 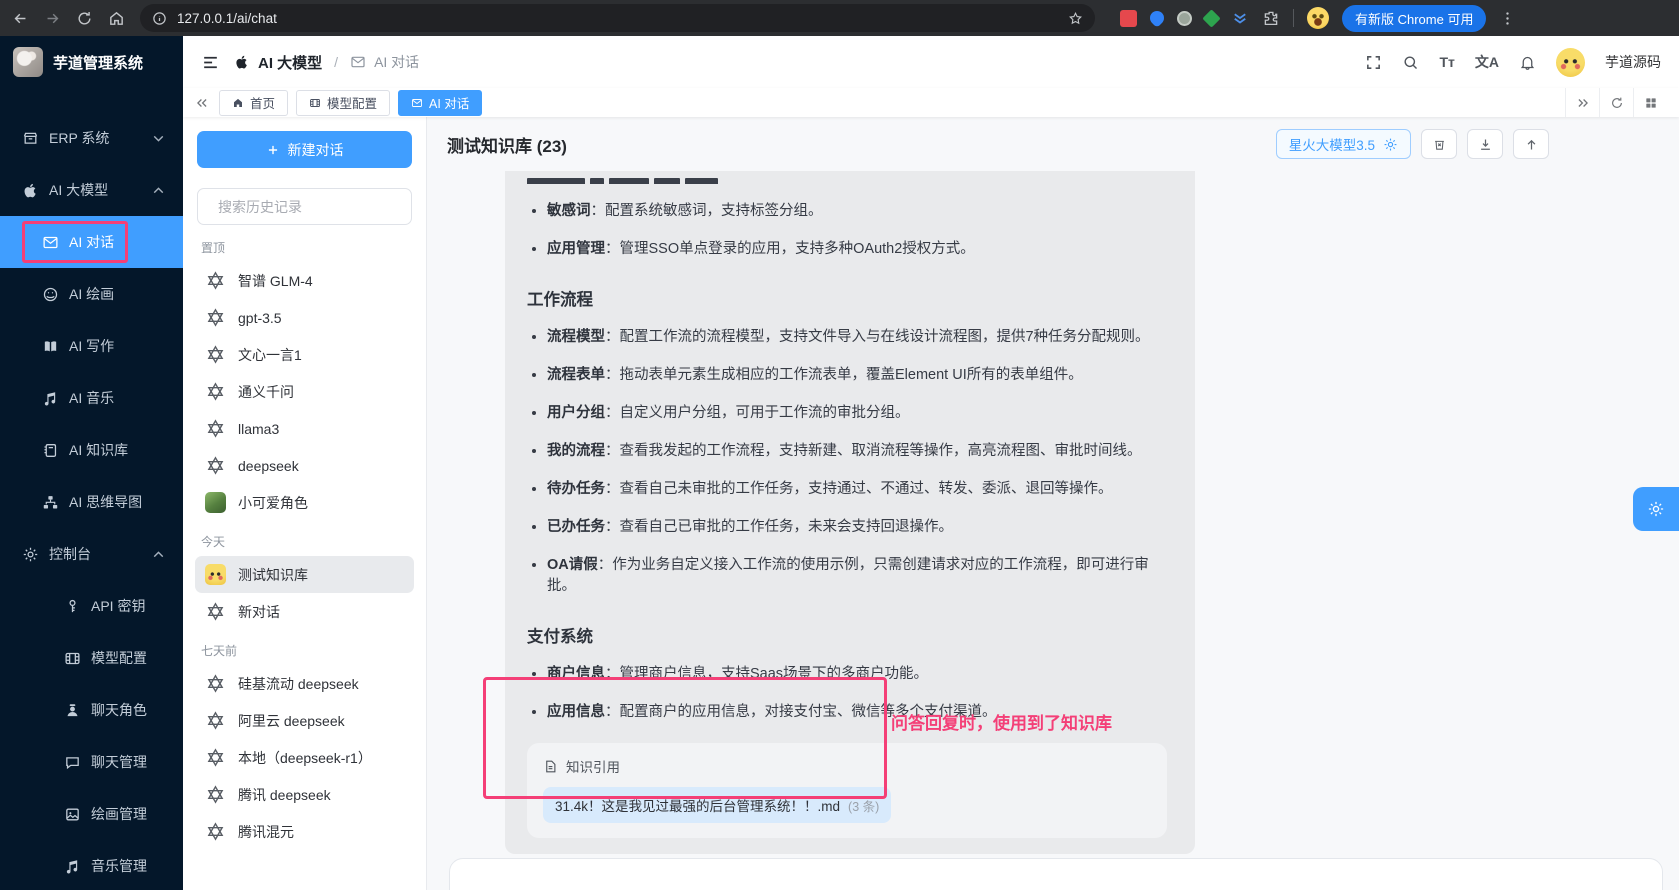 What do you see at coordinates (304, 280) in the screenshot?
I see `conversation-item: 智谱 GLM-4` at bounding box center [304, 280].